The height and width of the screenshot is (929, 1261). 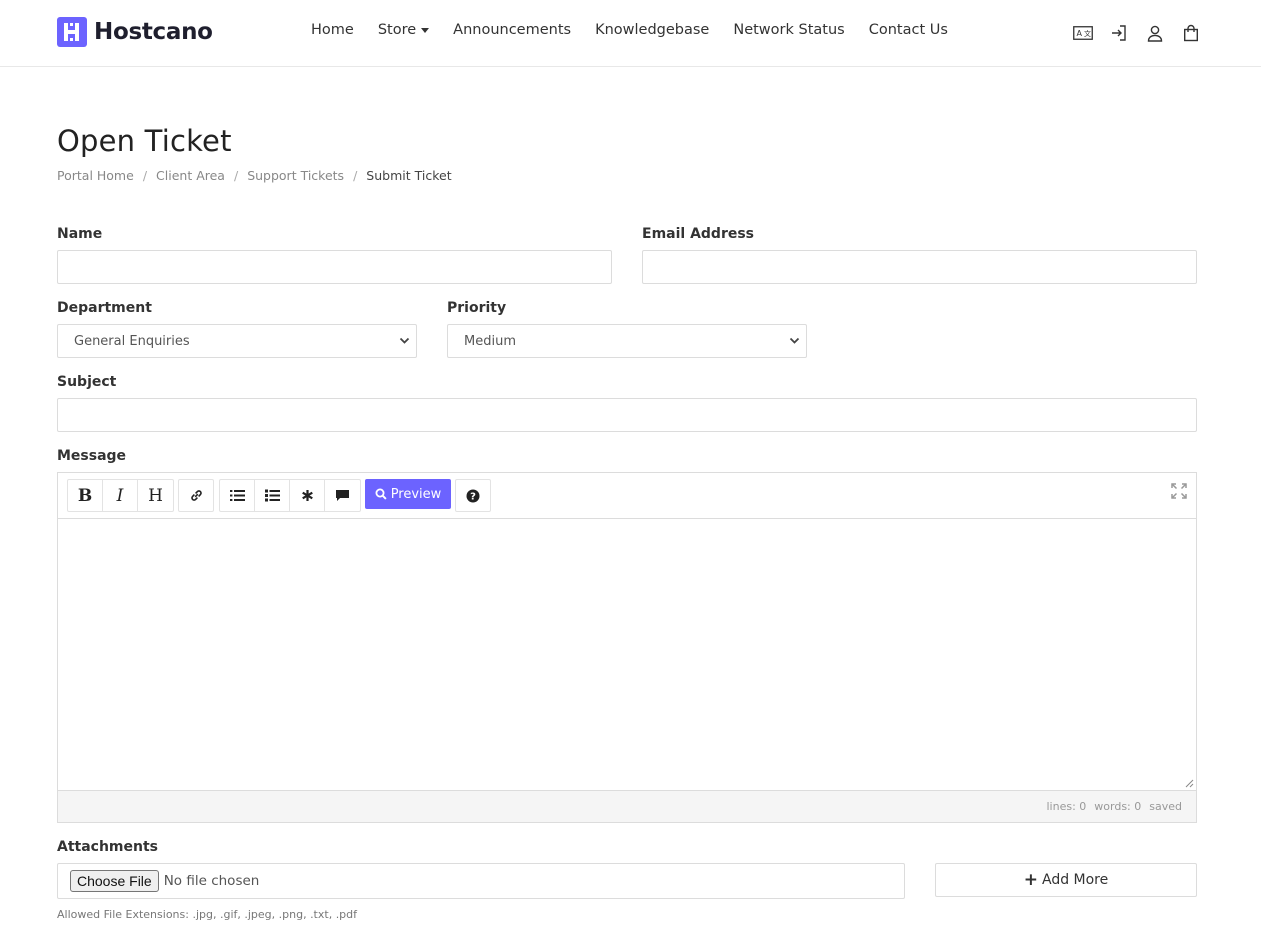 I want to click on fullscreen-icon, so click(x=1179, y=491).